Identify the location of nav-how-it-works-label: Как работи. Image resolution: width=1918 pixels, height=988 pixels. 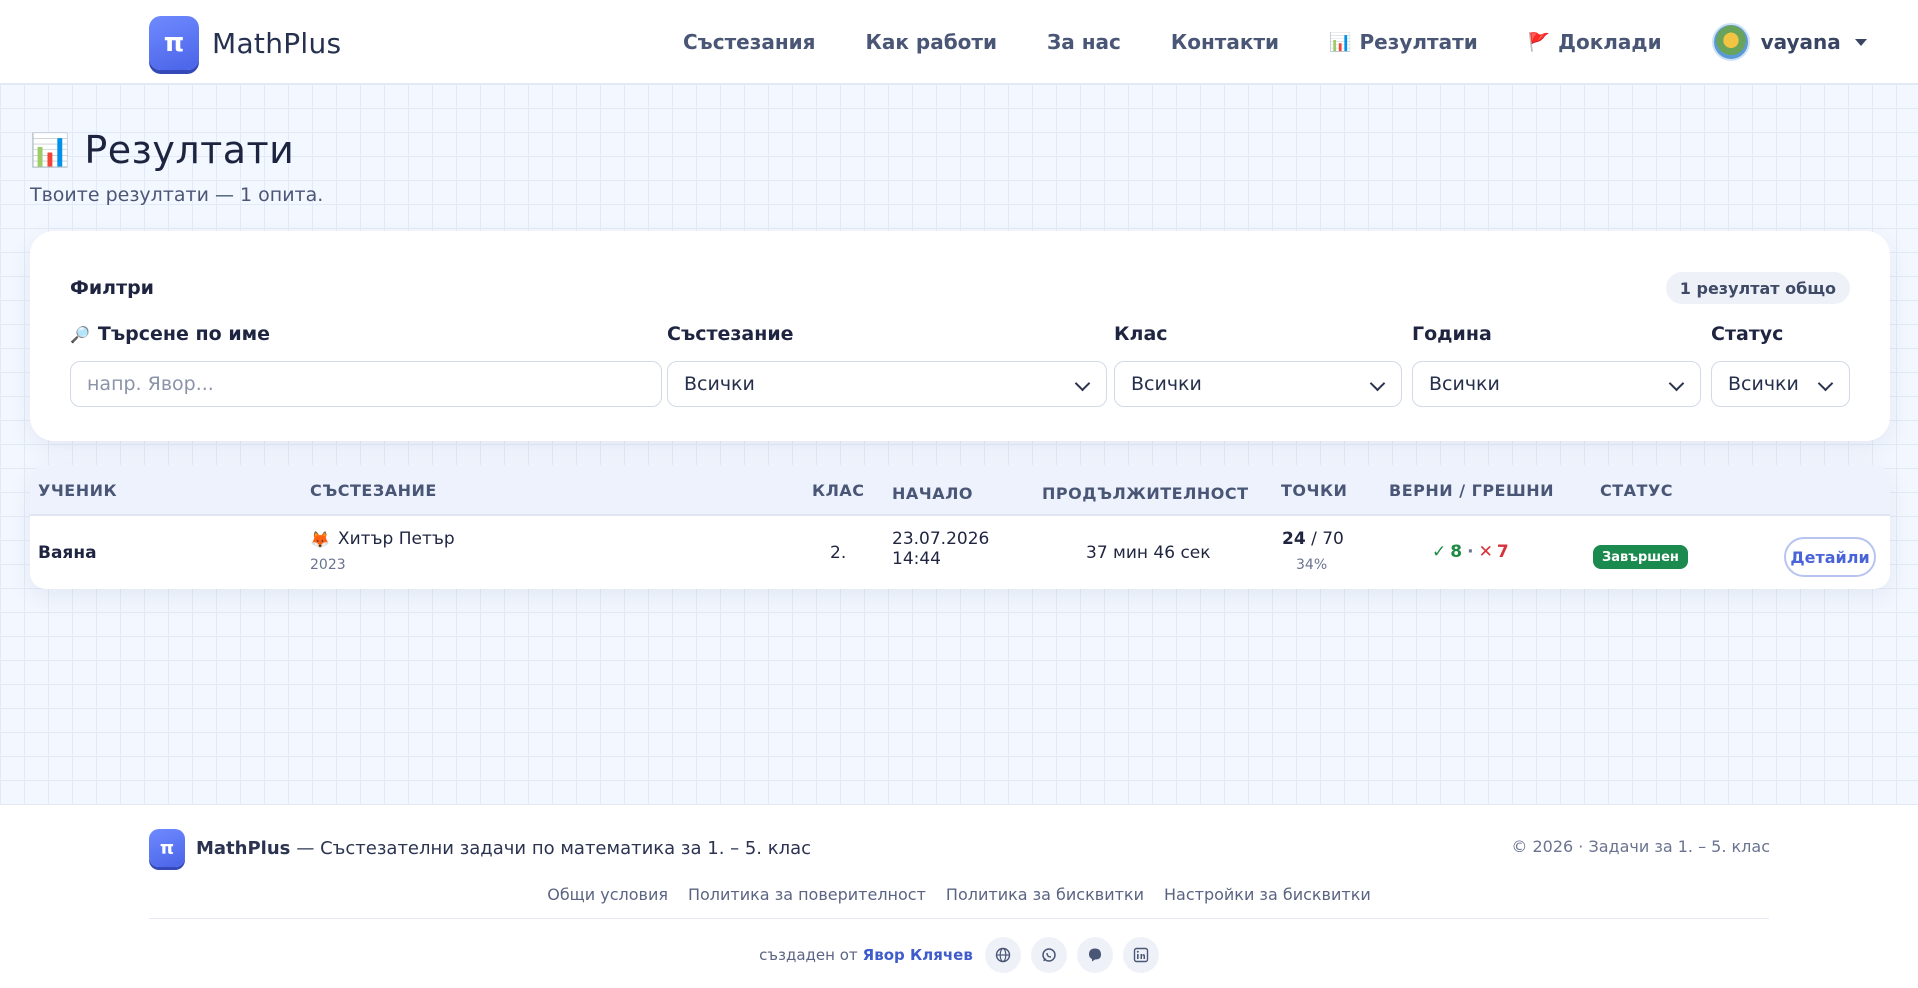
(931, 42).